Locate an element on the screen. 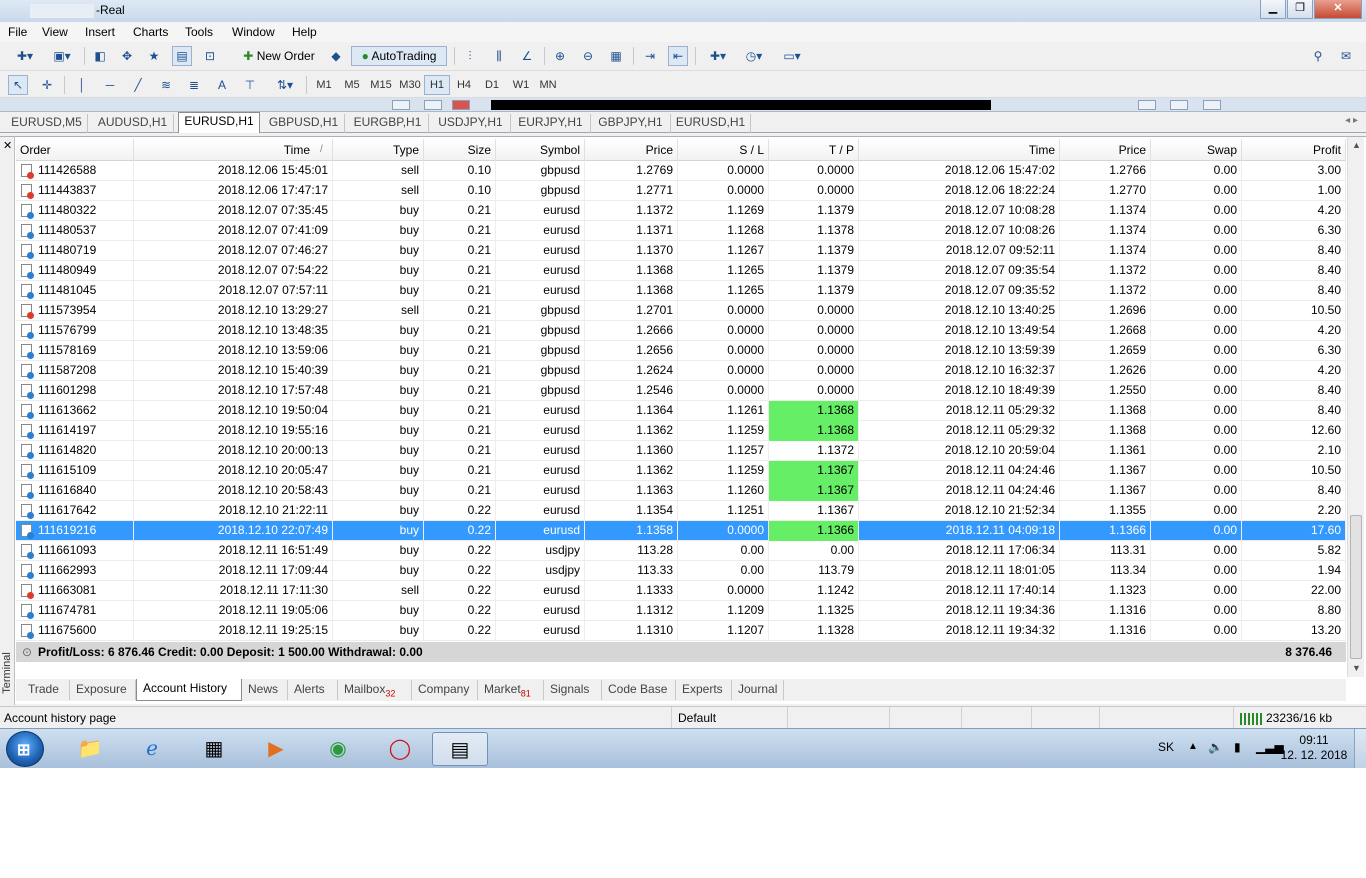  col-close-time: Time is located at coordinates (959, 150).